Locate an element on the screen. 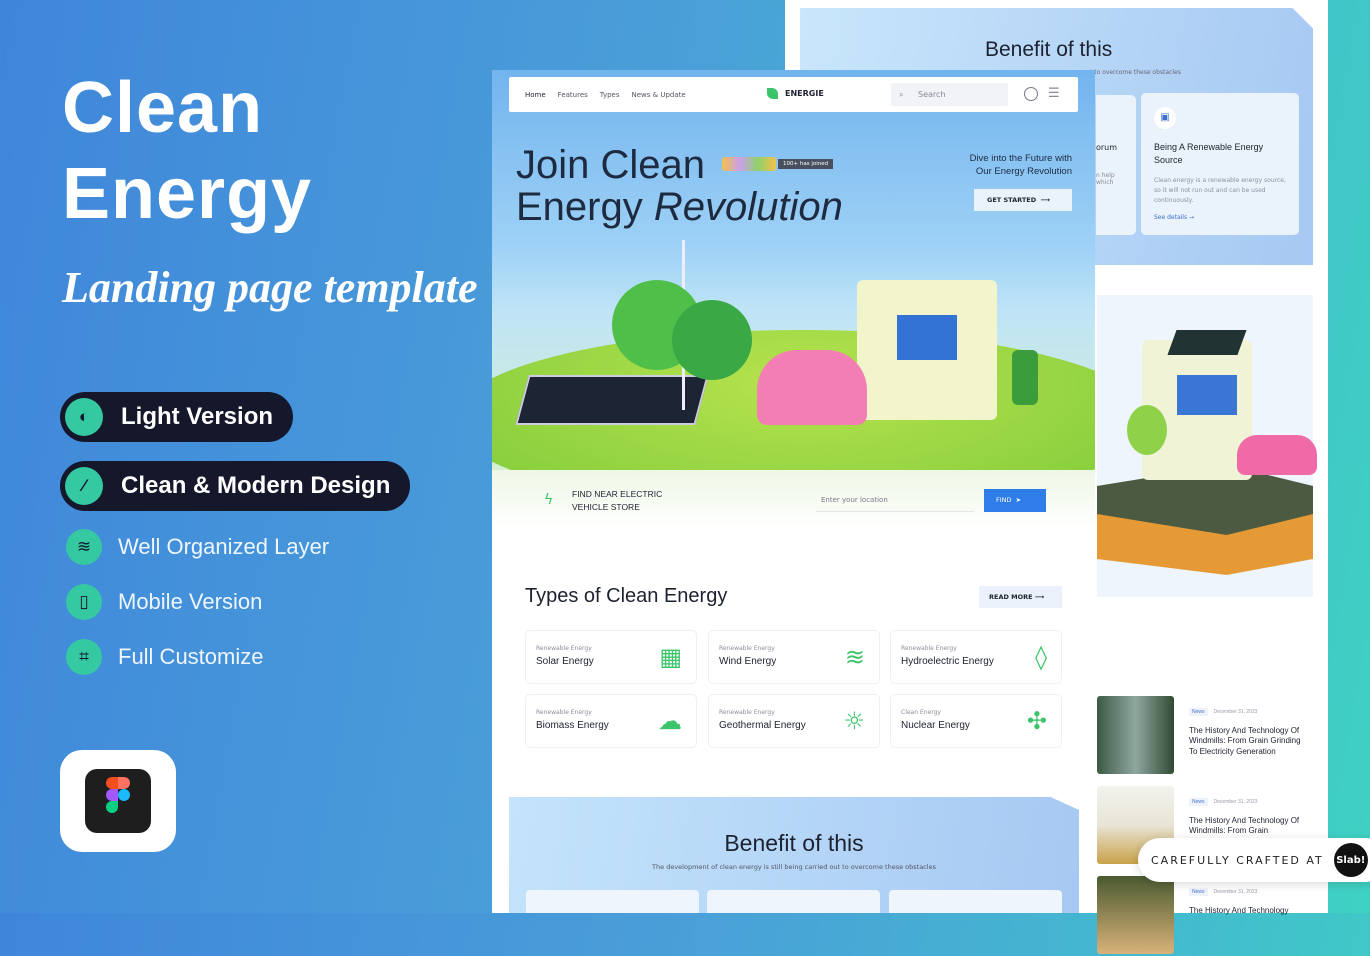  molecule-icon: ✣ is located at coordinates (1036, 721).